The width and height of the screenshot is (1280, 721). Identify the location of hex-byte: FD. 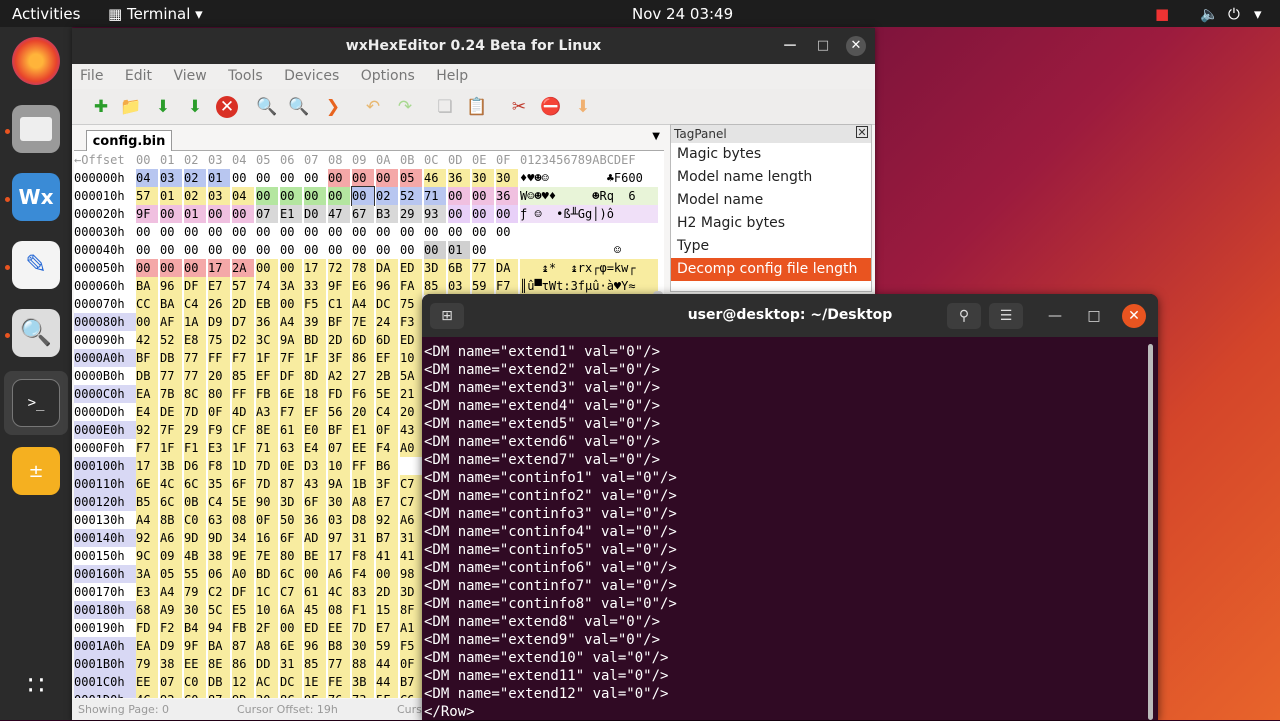
(147, 628).